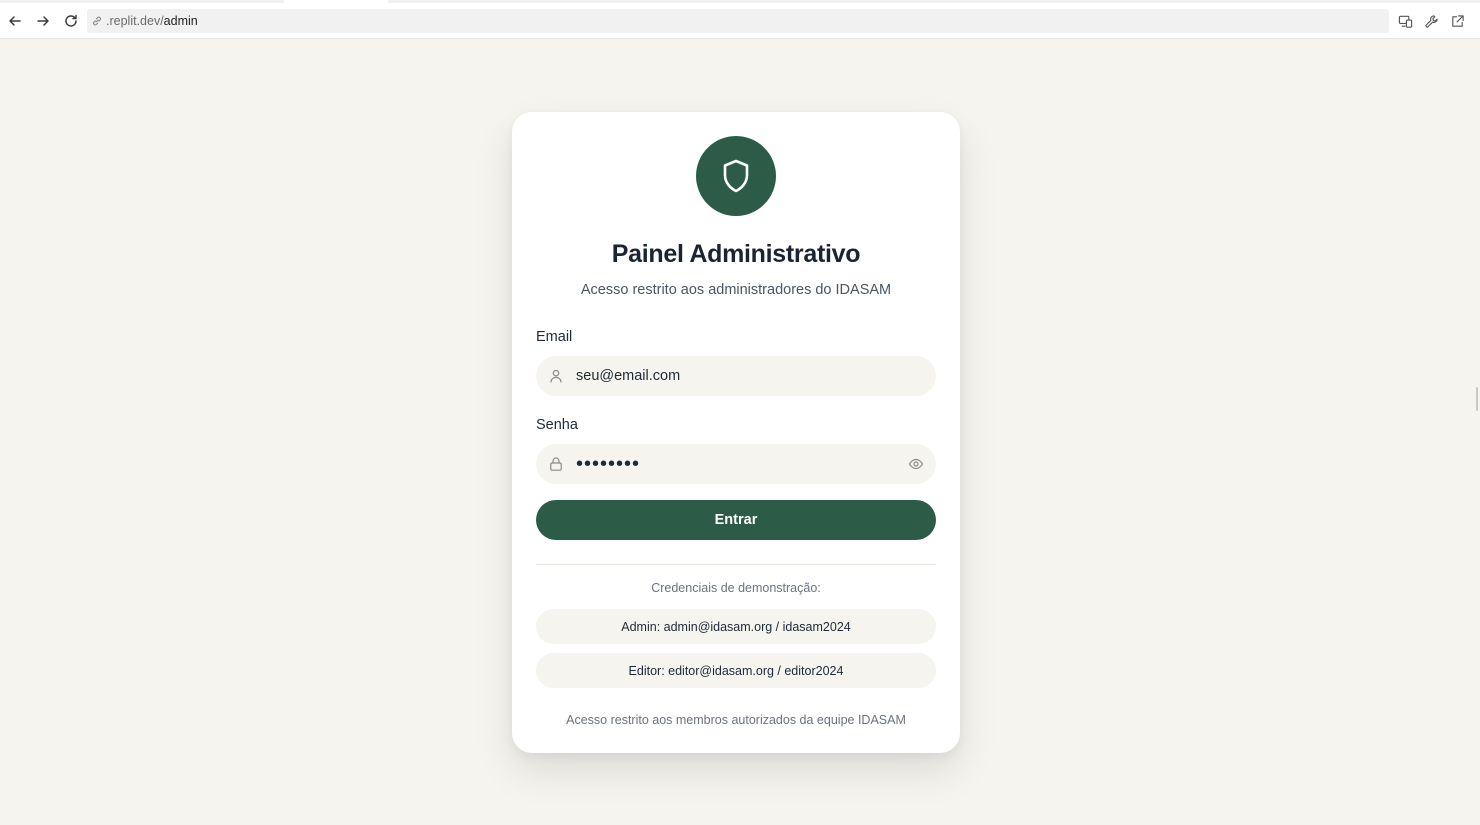  Describe the element at coordinates (554, 337) in the screenshot. I see `email-label: Email` at that location.